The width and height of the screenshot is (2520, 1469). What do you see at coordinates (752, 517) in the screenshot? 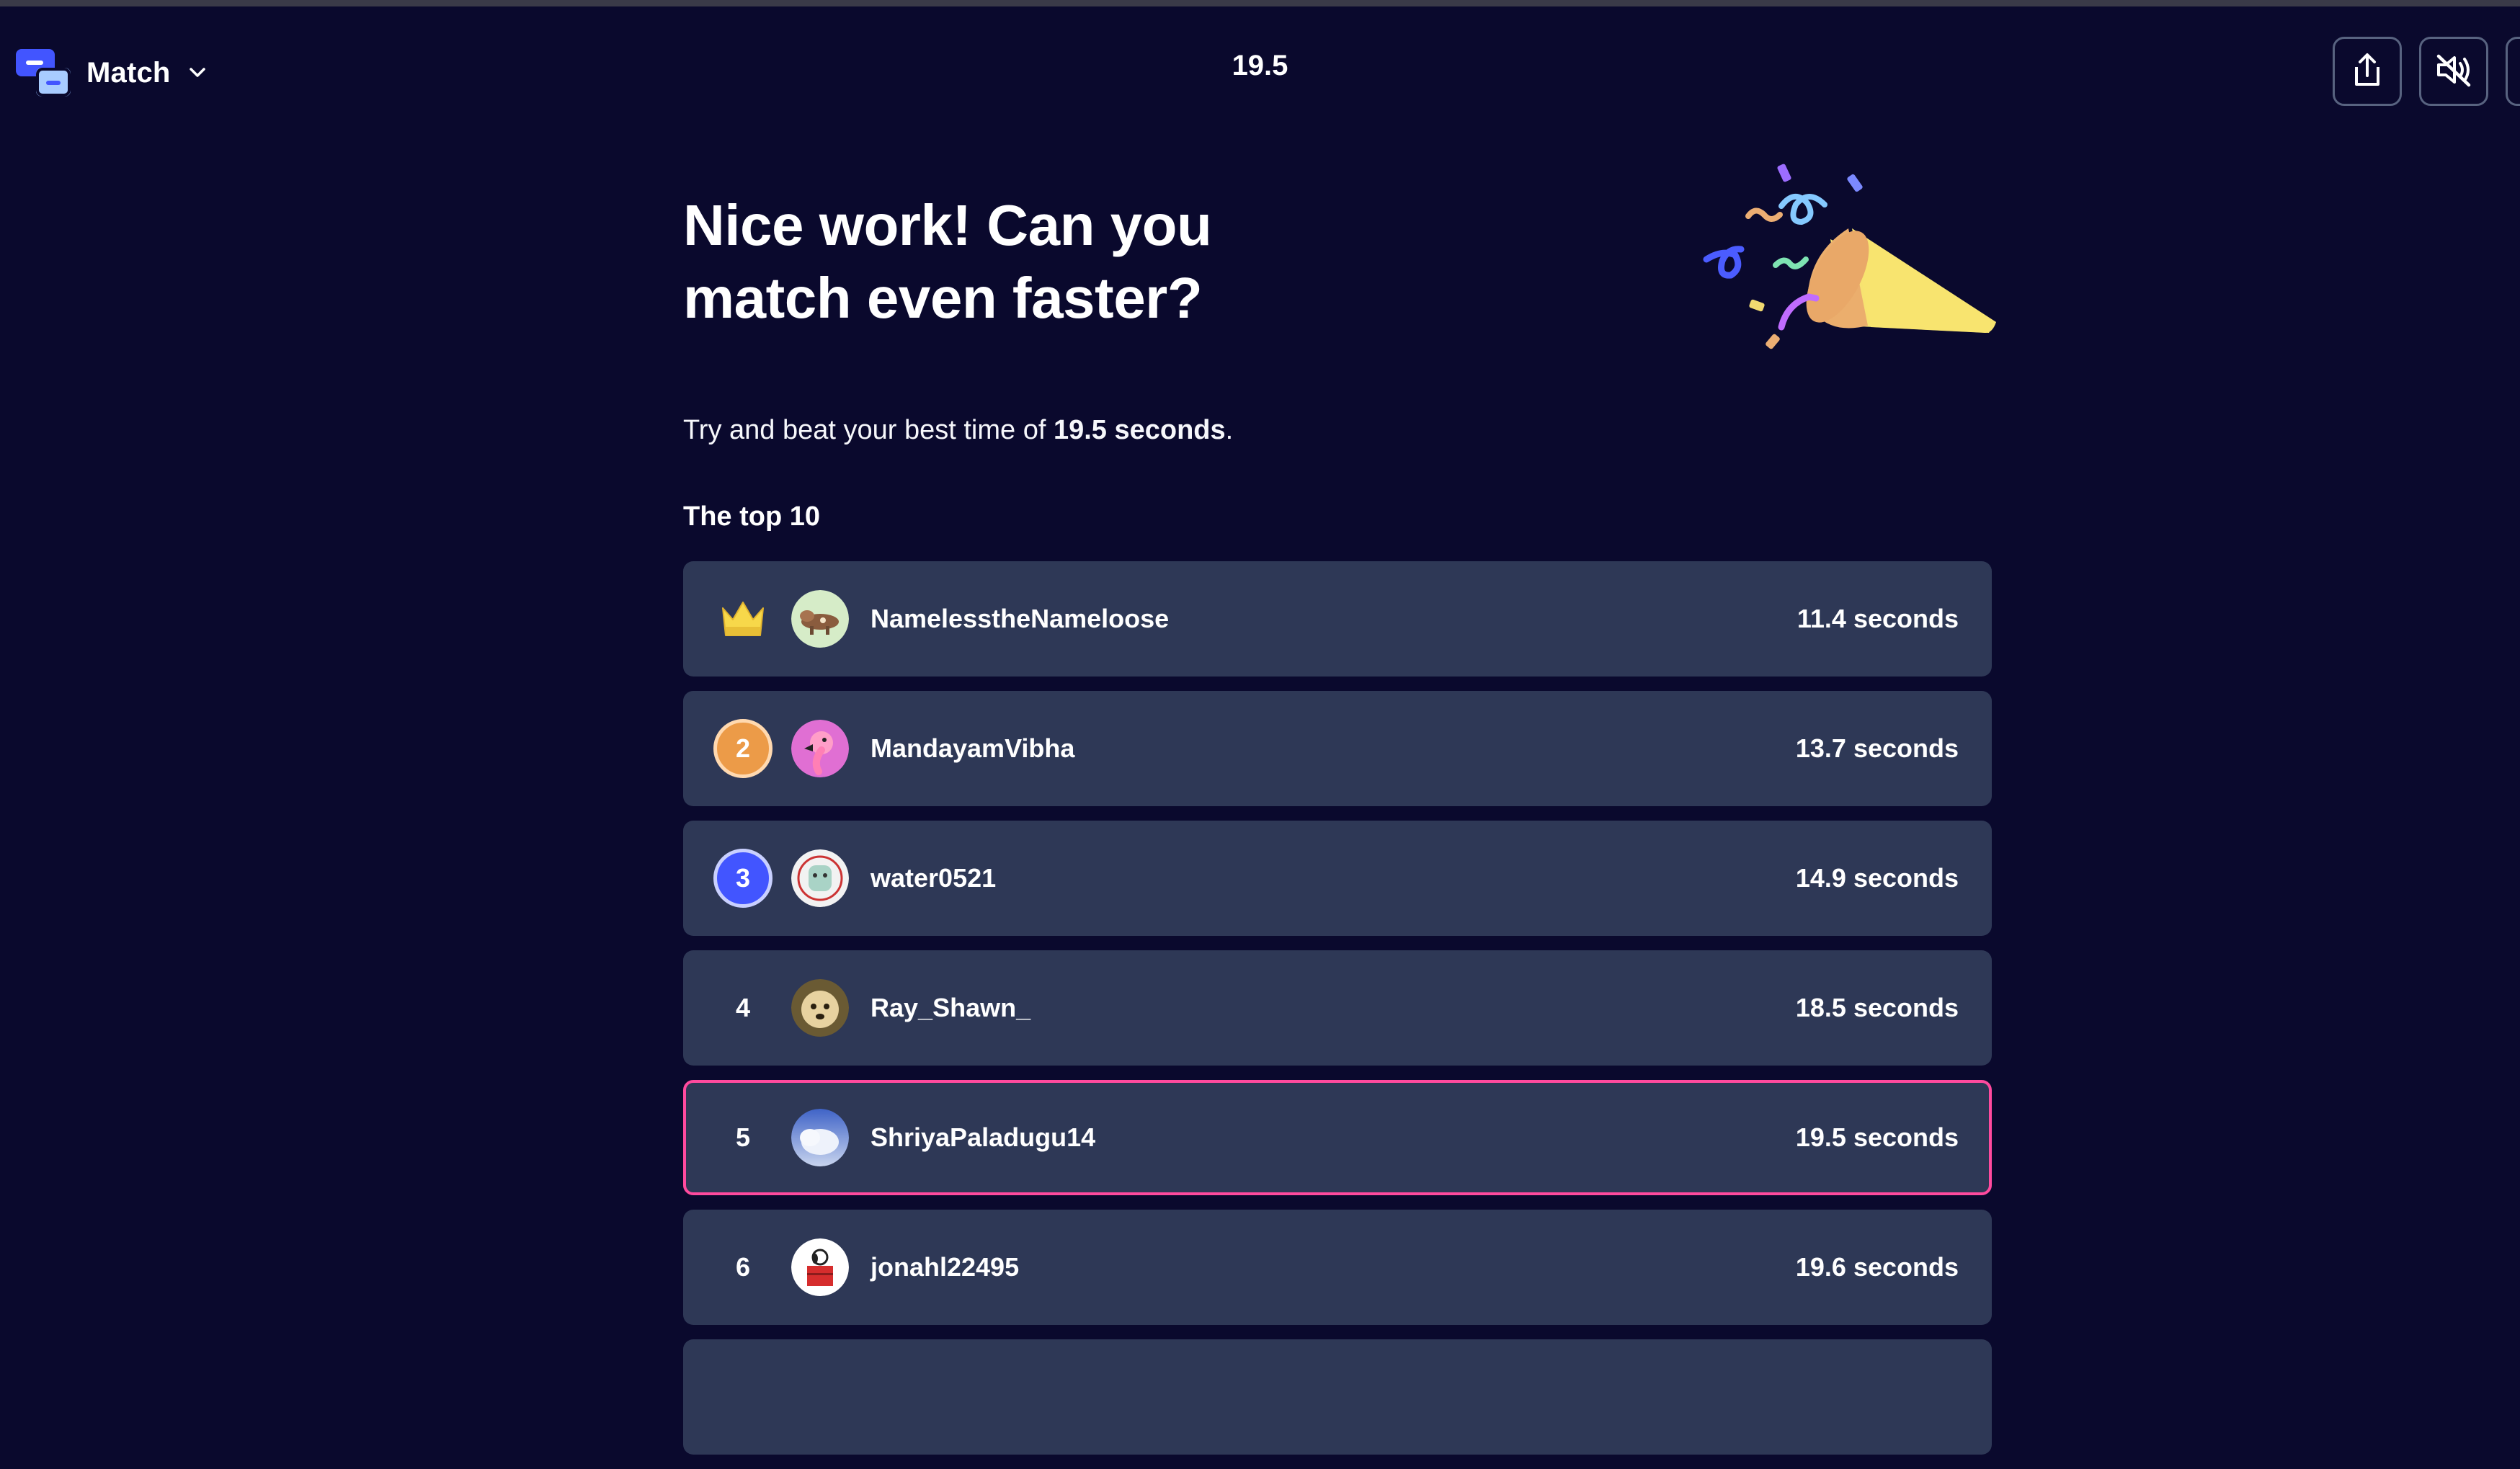
I see `leaderboard-title: The top 10` at bounding box center [752, 517].